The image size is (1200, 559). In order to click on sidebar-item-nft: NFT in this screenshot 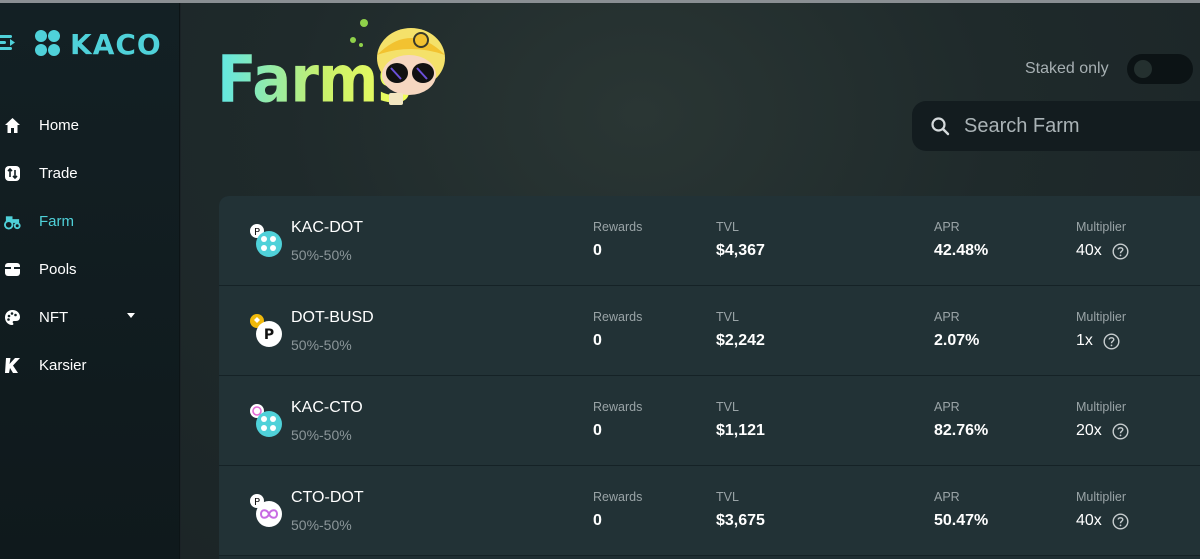, I will do `click(90, 317)`.